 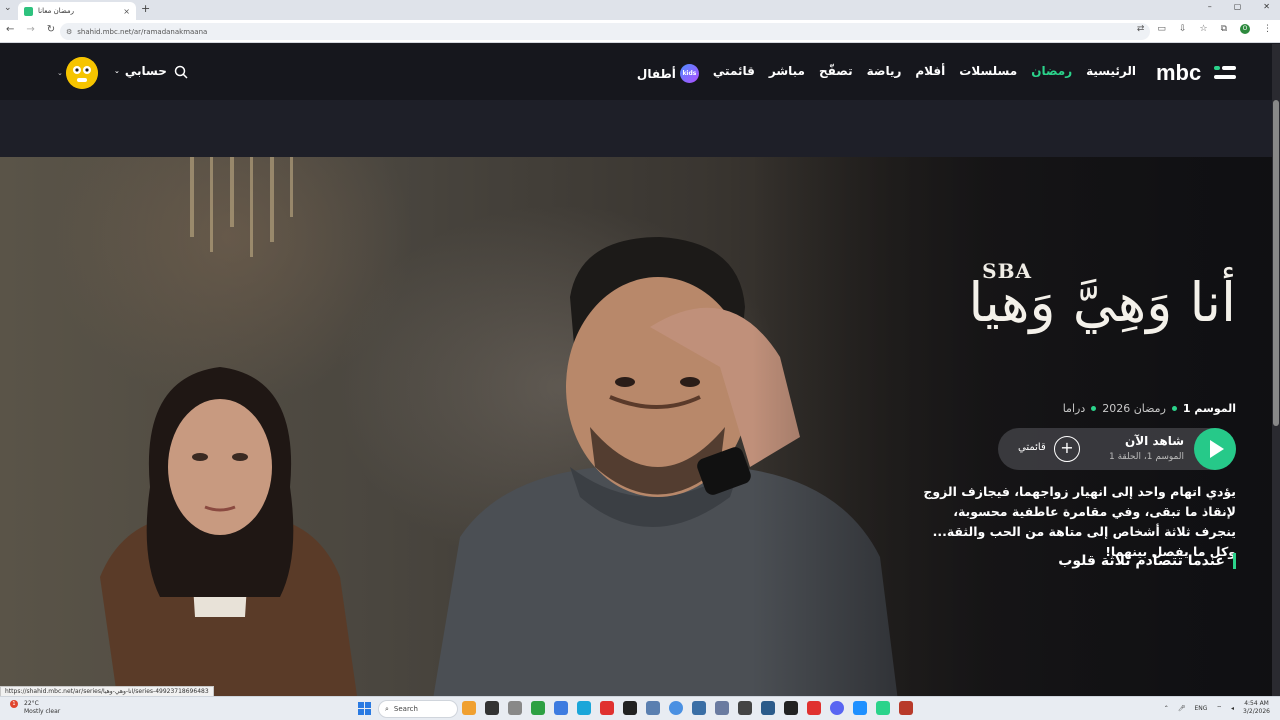 What do you see at coordinates (30, 29) in the screenshot?
I see `forward-icon: →` at bounding box center [30, 29].